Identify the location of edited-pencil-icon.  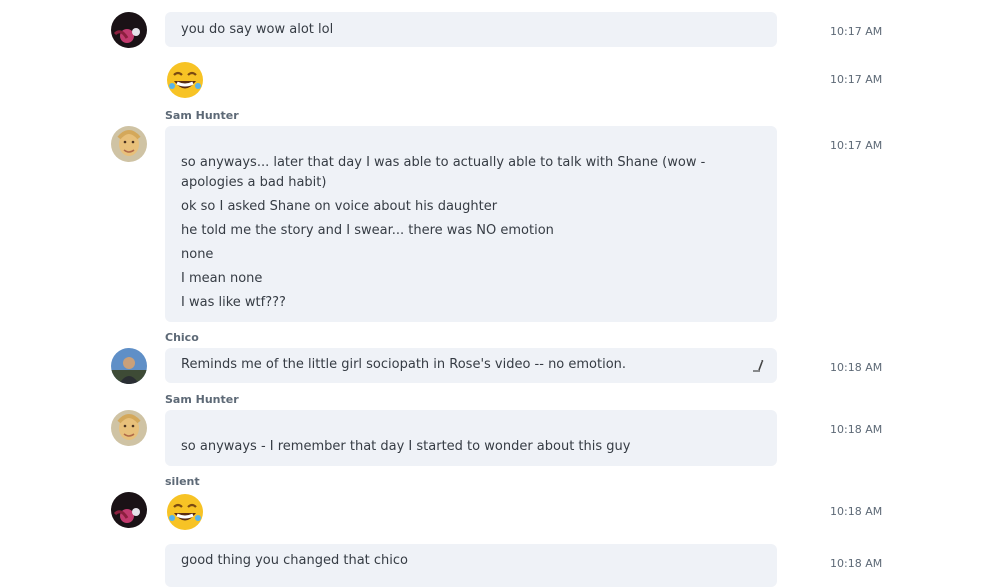
(758, 365).